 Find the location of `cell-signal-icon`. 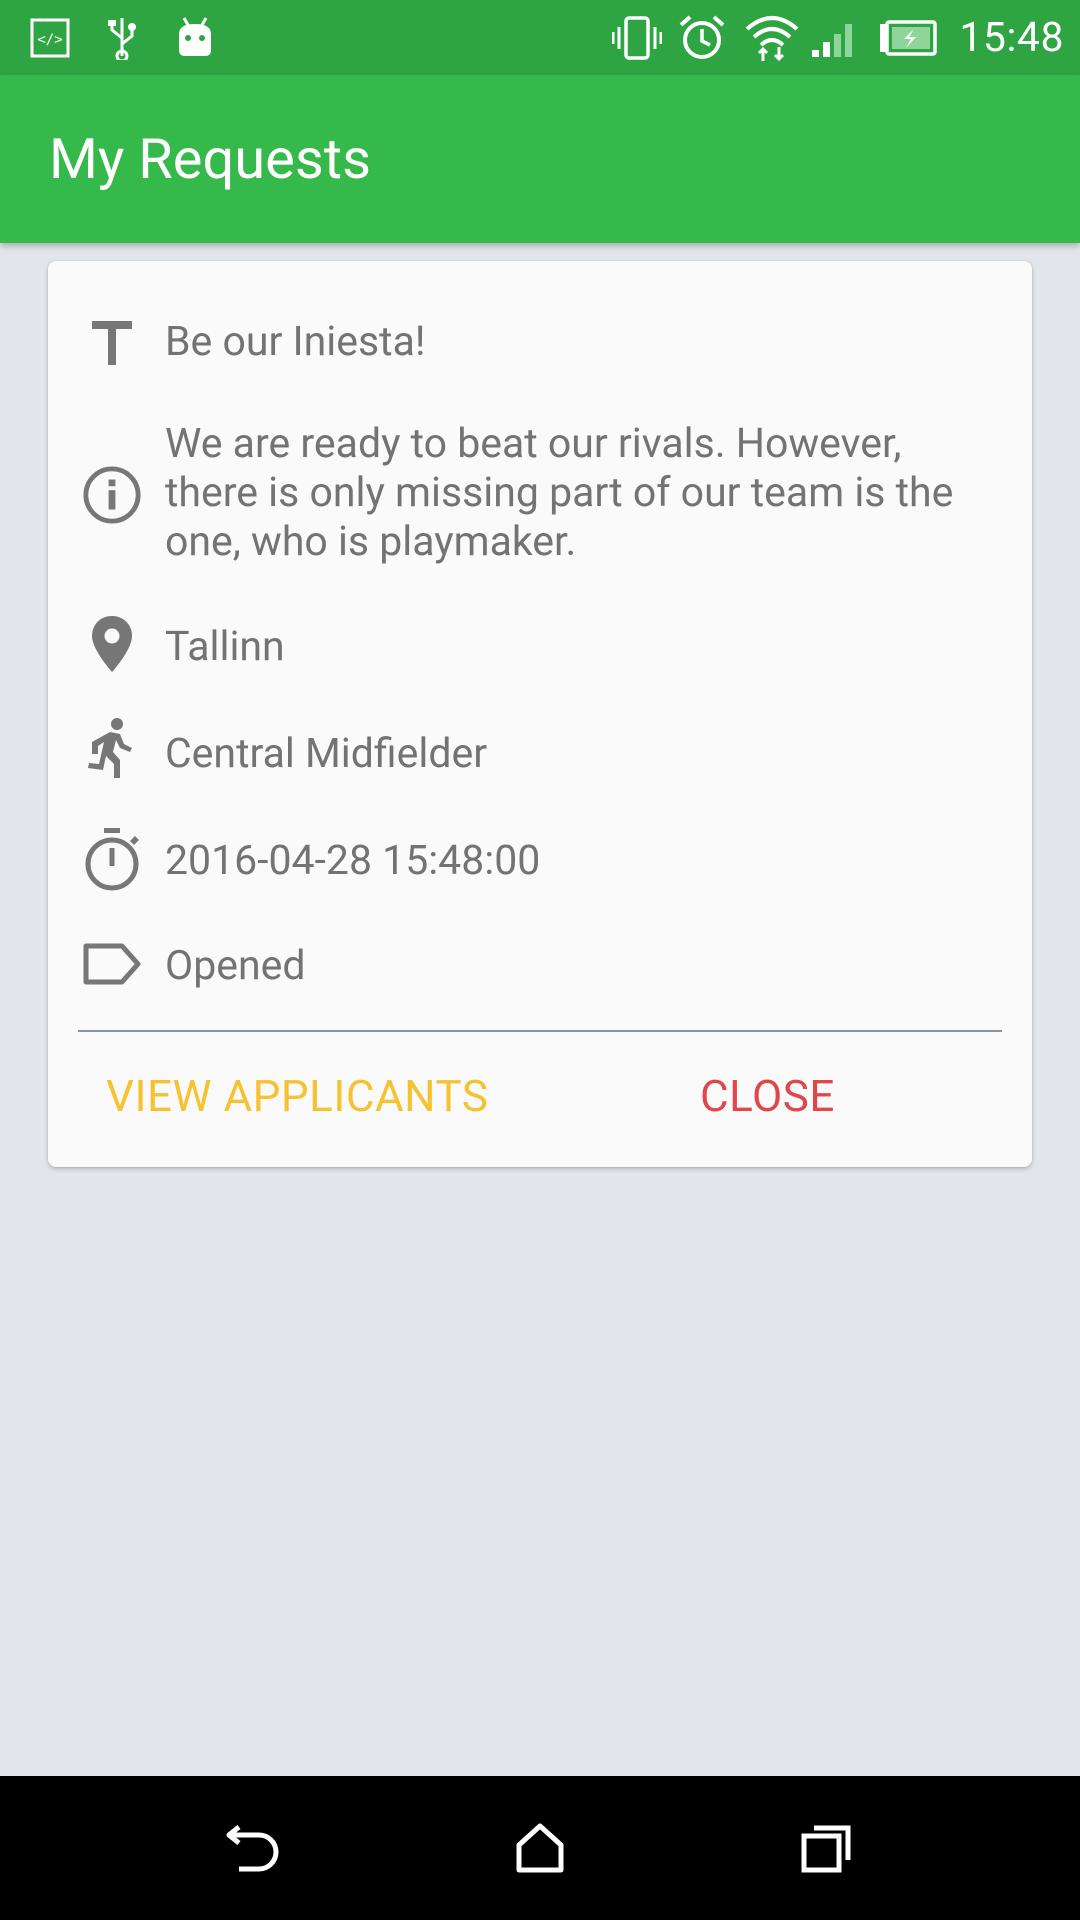

cell-signal-icon is located at coordinates (835, 37).